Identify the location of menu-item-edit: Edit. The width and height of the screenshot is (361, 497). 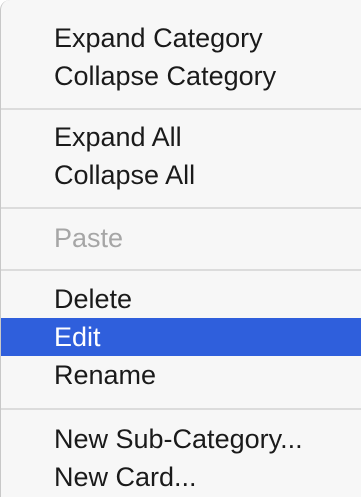
(181, 337).